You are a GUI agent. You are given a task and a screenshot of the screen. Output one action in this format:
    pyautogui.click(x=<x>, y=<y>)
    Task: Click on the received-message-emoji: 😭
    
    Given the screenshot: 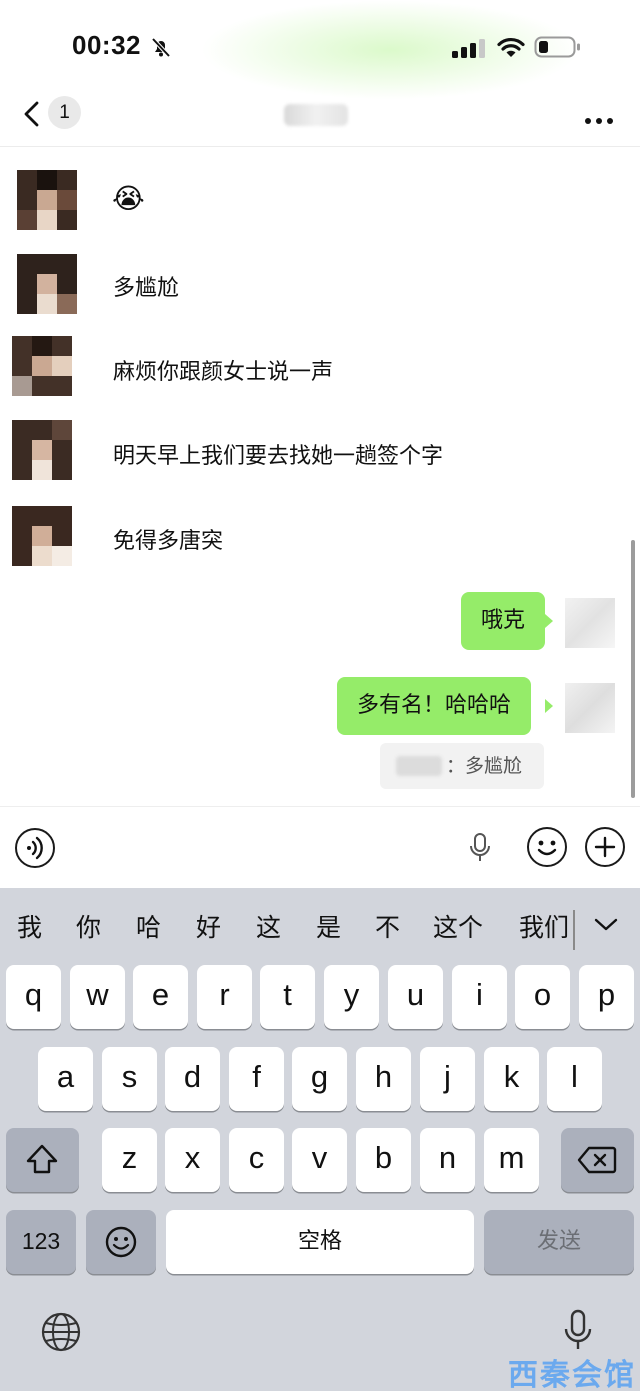 What is the action you would take?
    pyautogui.click(x=128, y=198)
    